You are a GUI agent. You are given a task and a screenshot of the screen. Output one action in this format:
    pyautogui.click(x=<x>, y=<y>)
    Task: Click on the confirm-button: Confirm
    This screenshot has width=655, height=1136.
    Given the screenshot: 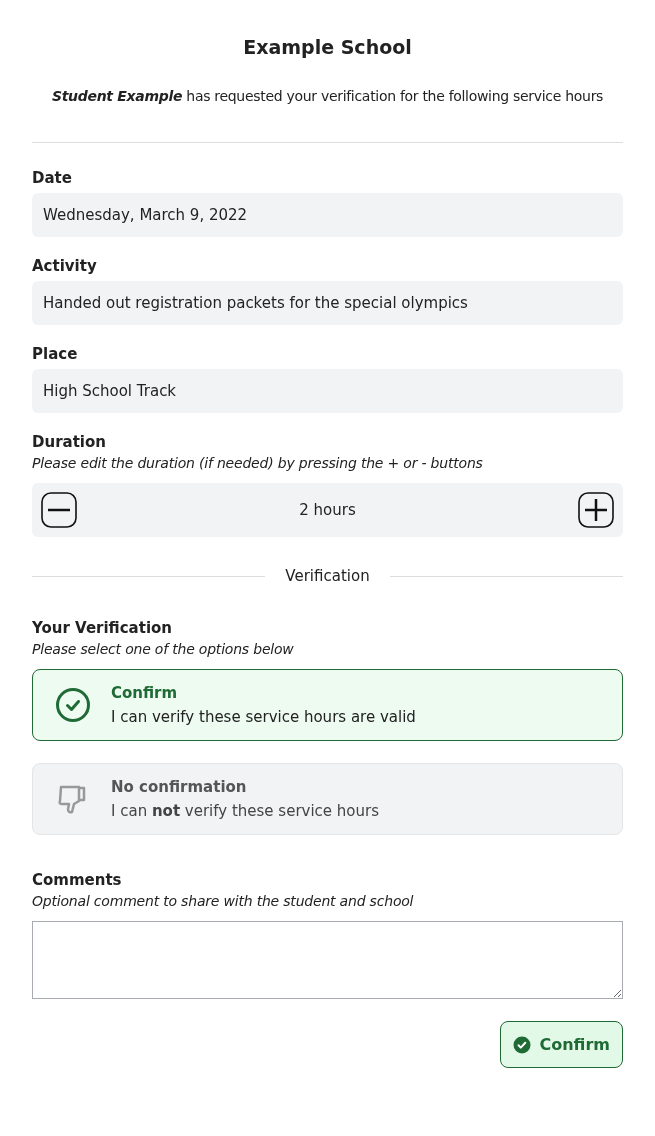 What is the action you would take?
    pyautogui.click(x=561, y=1044)
    